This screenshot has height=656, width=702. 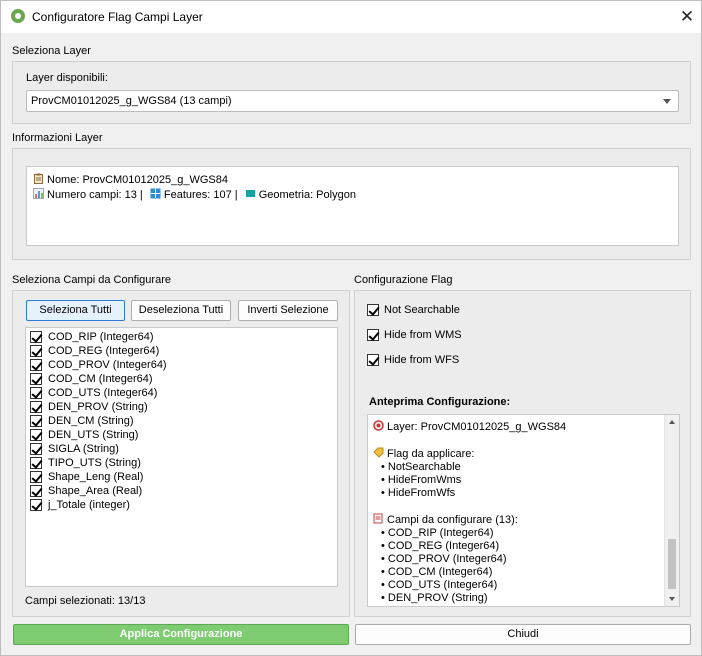 What do you see at coordinates (181, 421) in the screenshot?
I see `field-checkbox-row: DEN_CM (String)` at bounding box center [181, 421].